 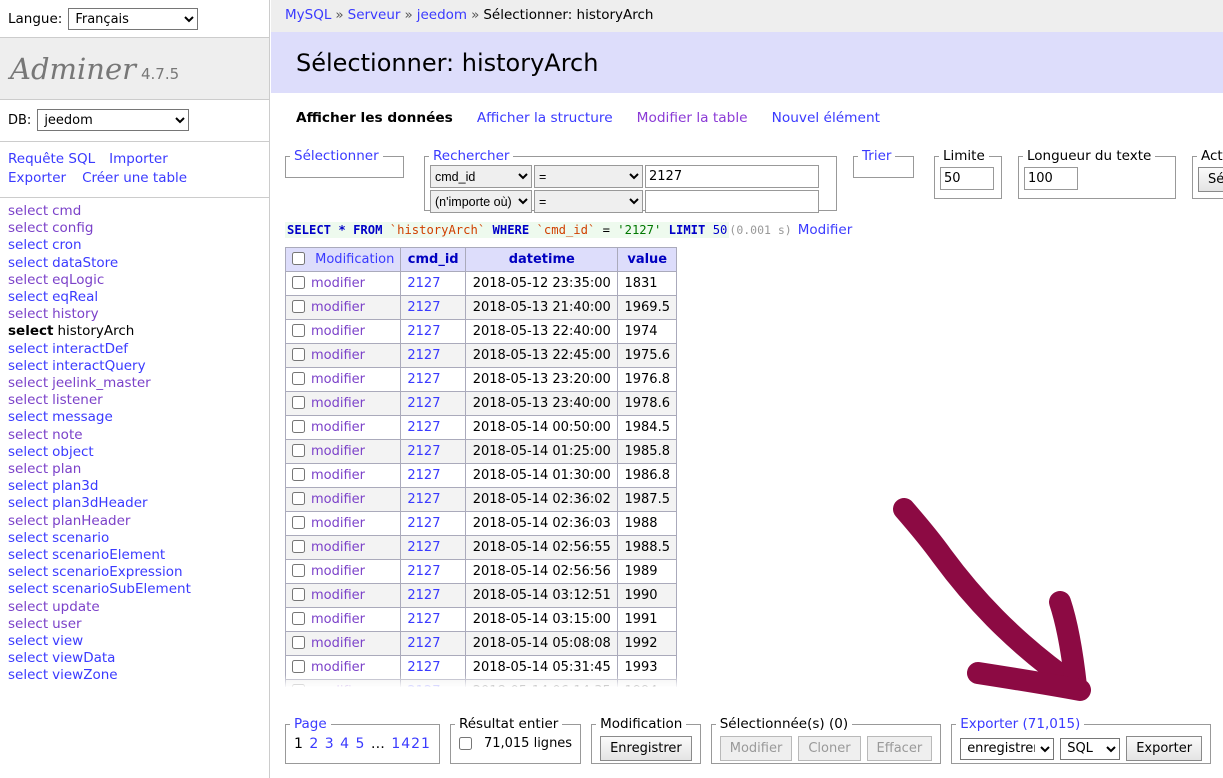 I want to click on sidebar-table-message: select message, so click(x=138, y=417).